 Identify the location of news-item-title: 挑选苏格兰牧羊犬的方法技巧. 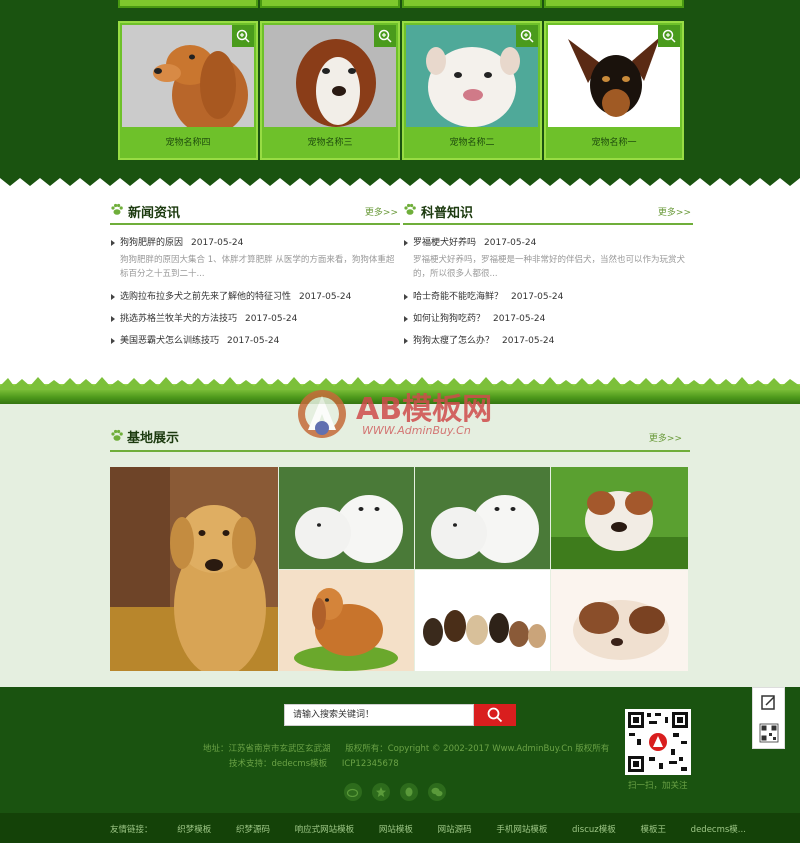
(178, 319).